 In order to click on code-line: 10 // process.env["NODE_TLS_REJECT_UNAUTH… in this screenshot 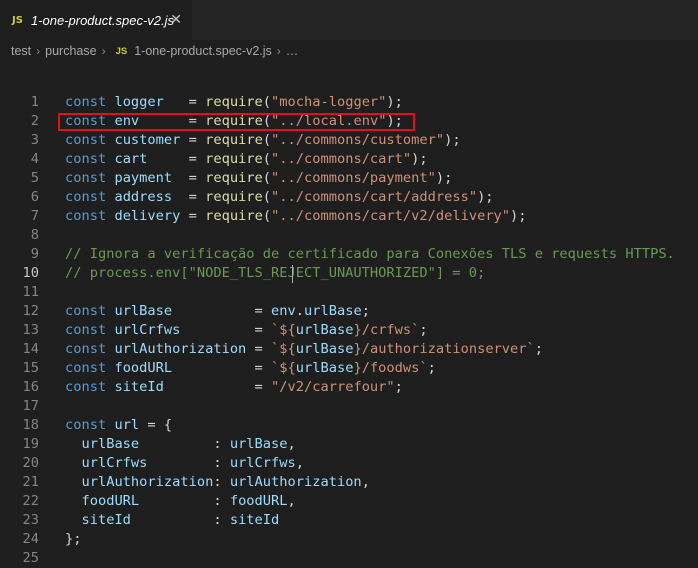, I will do `click(349, 273)`.